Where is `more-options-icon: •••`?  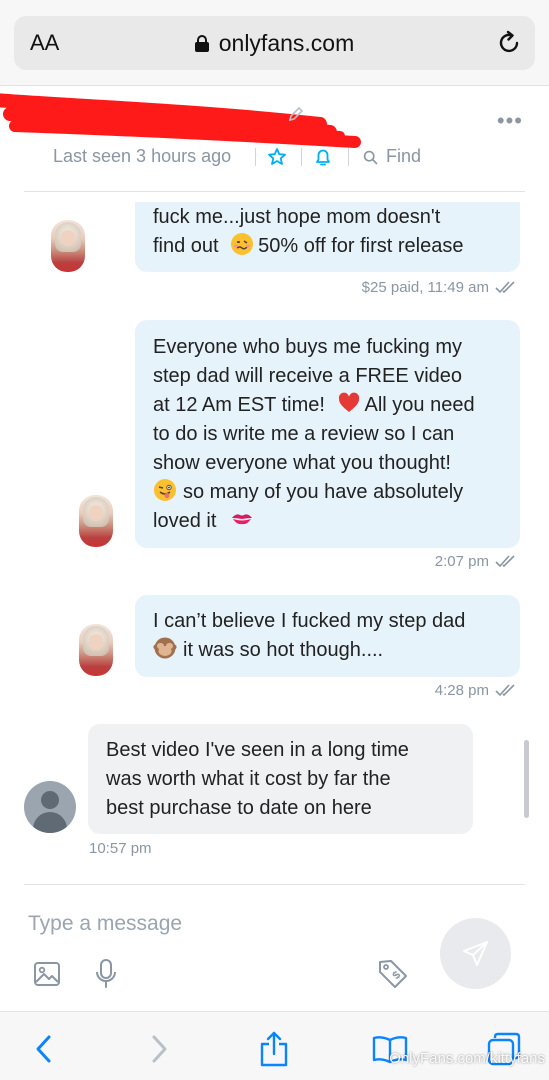
more-options-icon: ••• is located at coordinates (510, 121).